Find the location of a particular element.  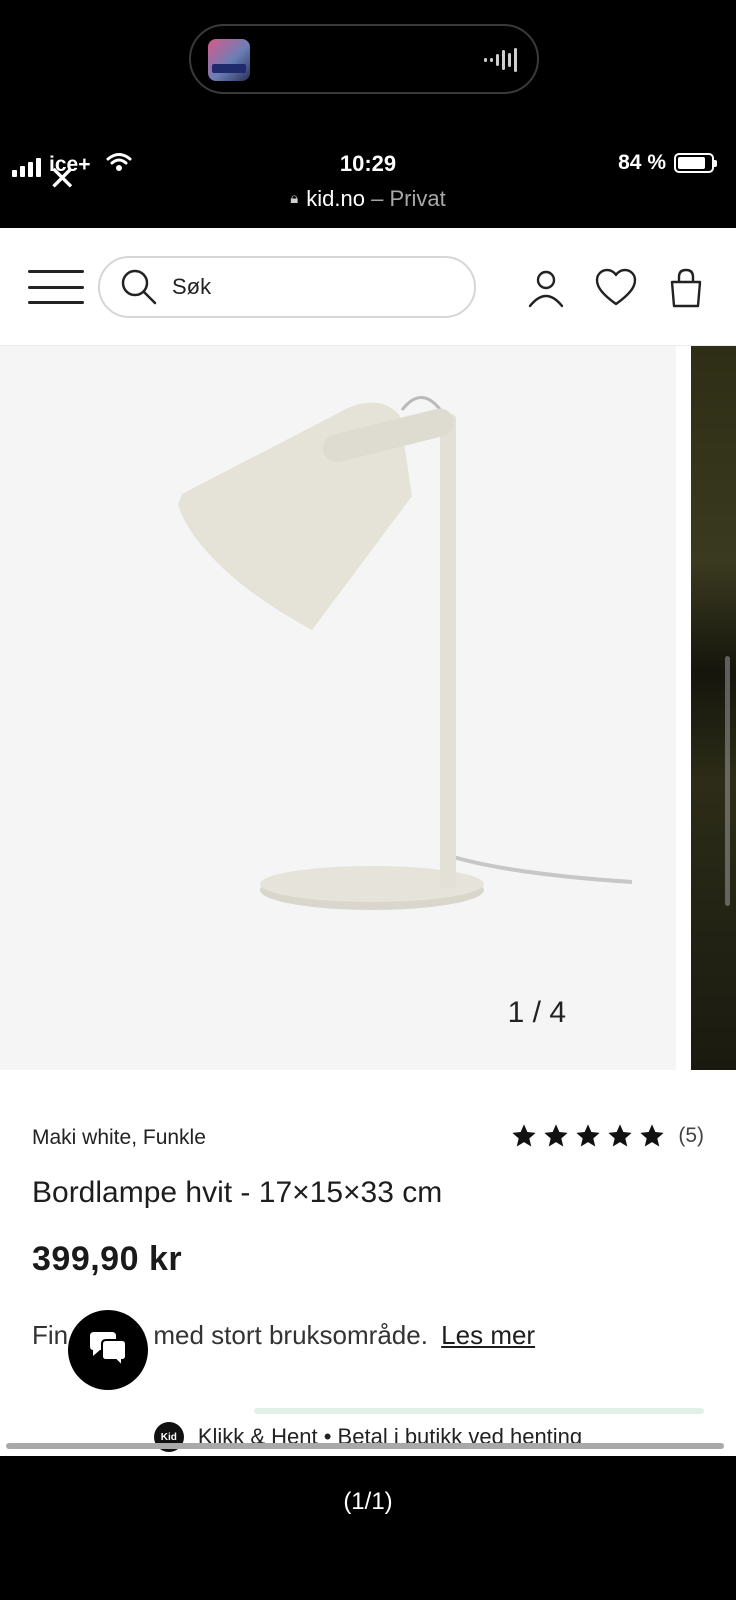

header-actions is located at coordinates (616, 288).